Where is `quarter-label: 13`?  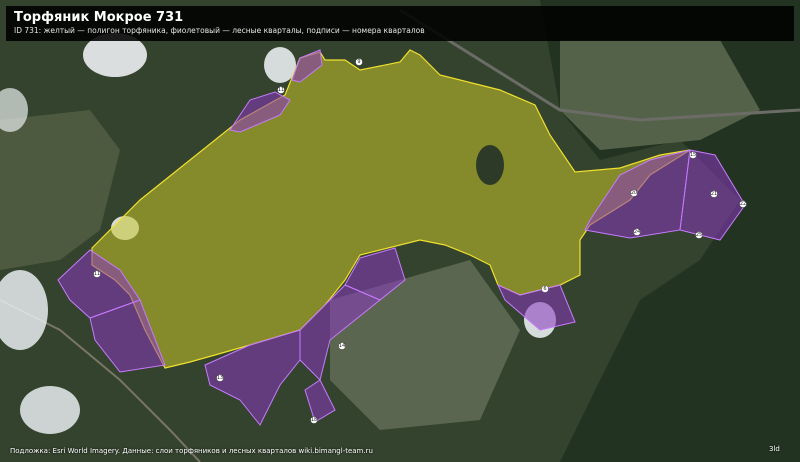
quarter-label: 13 is located at coordinates (220, 378).